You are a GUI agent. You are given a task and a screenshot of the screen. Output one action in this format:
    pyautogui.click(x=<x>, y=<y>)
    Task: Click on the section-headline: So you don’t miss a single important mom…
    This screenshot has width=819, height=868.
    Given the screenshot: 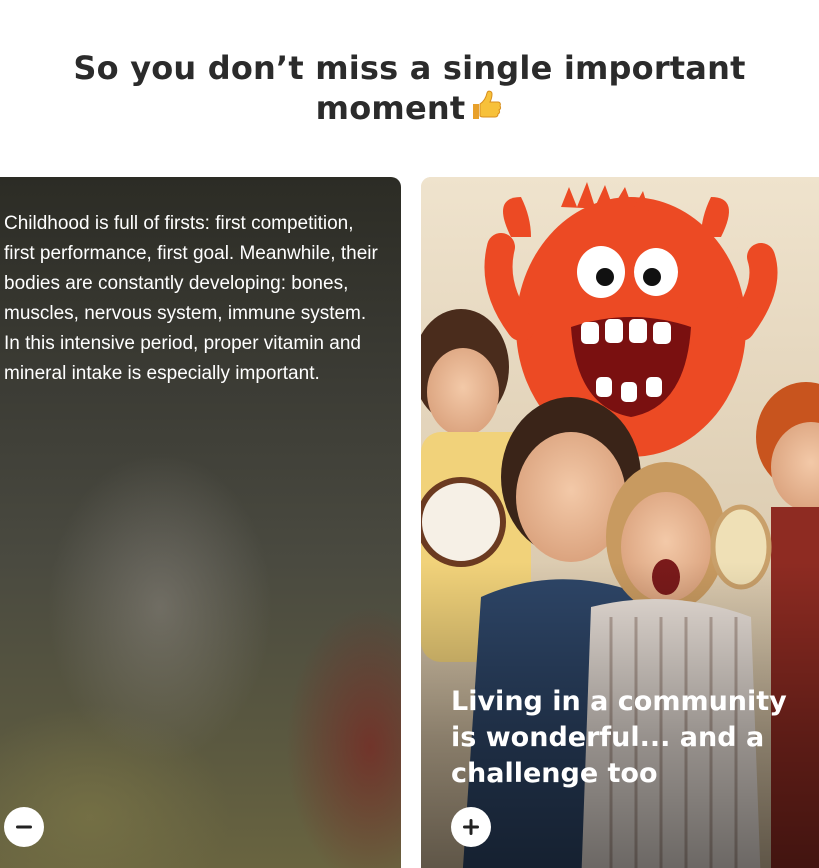 What is the action you would take?
    pyautogui.click(x=409, y=90)
    